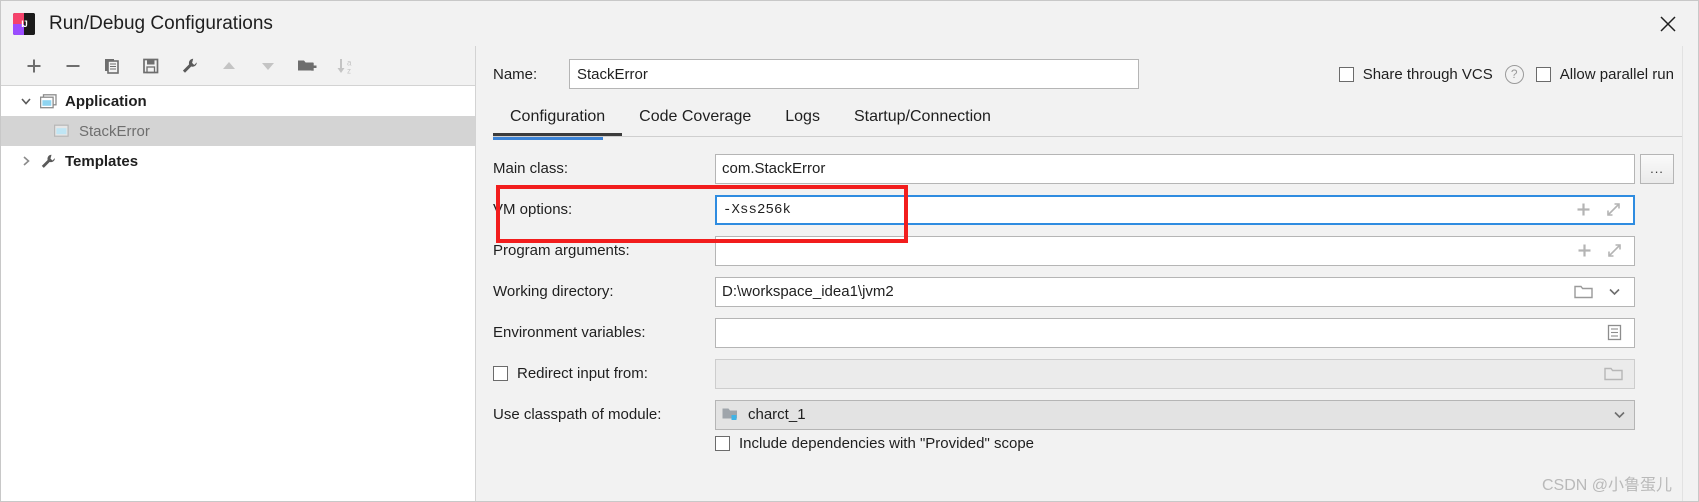  What do you see at coordinates (238, 161) in the screenshot?
I see `tree-node-templates: Templates` at bounding box center [238, 161].